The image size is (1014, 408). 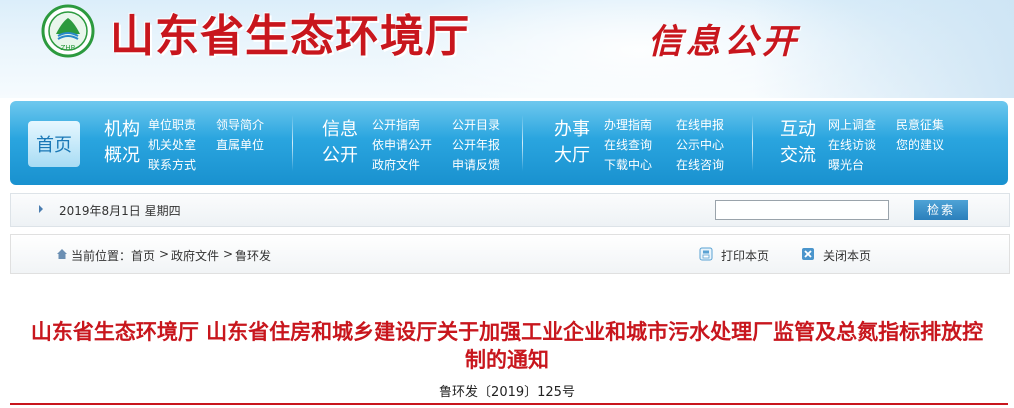 What do you see at coordinates (628, 145) in the screenshot?
I see `nav-link-online-query: 在线查询` at bounding box center [628, 145].